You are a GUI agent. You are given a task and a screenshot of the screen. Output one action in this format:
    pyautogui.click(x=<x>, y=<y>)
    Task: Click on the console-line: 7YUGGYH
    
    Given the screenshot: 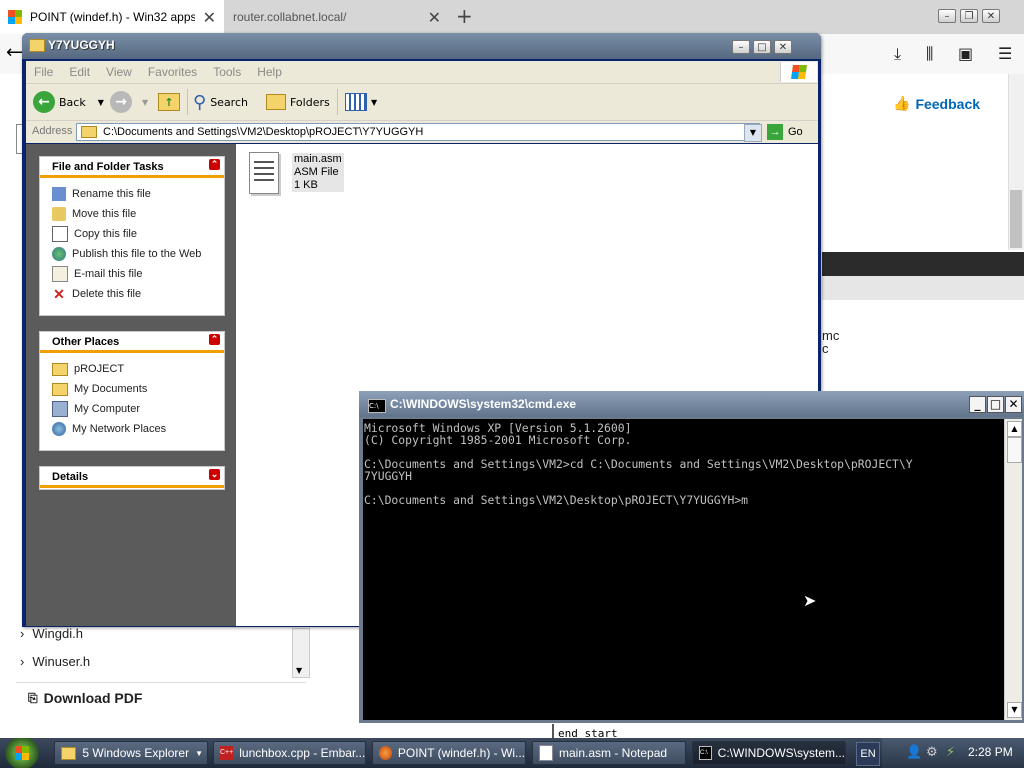 What is the action you would take?
    pyautogui.click(x=388, y=476)
    